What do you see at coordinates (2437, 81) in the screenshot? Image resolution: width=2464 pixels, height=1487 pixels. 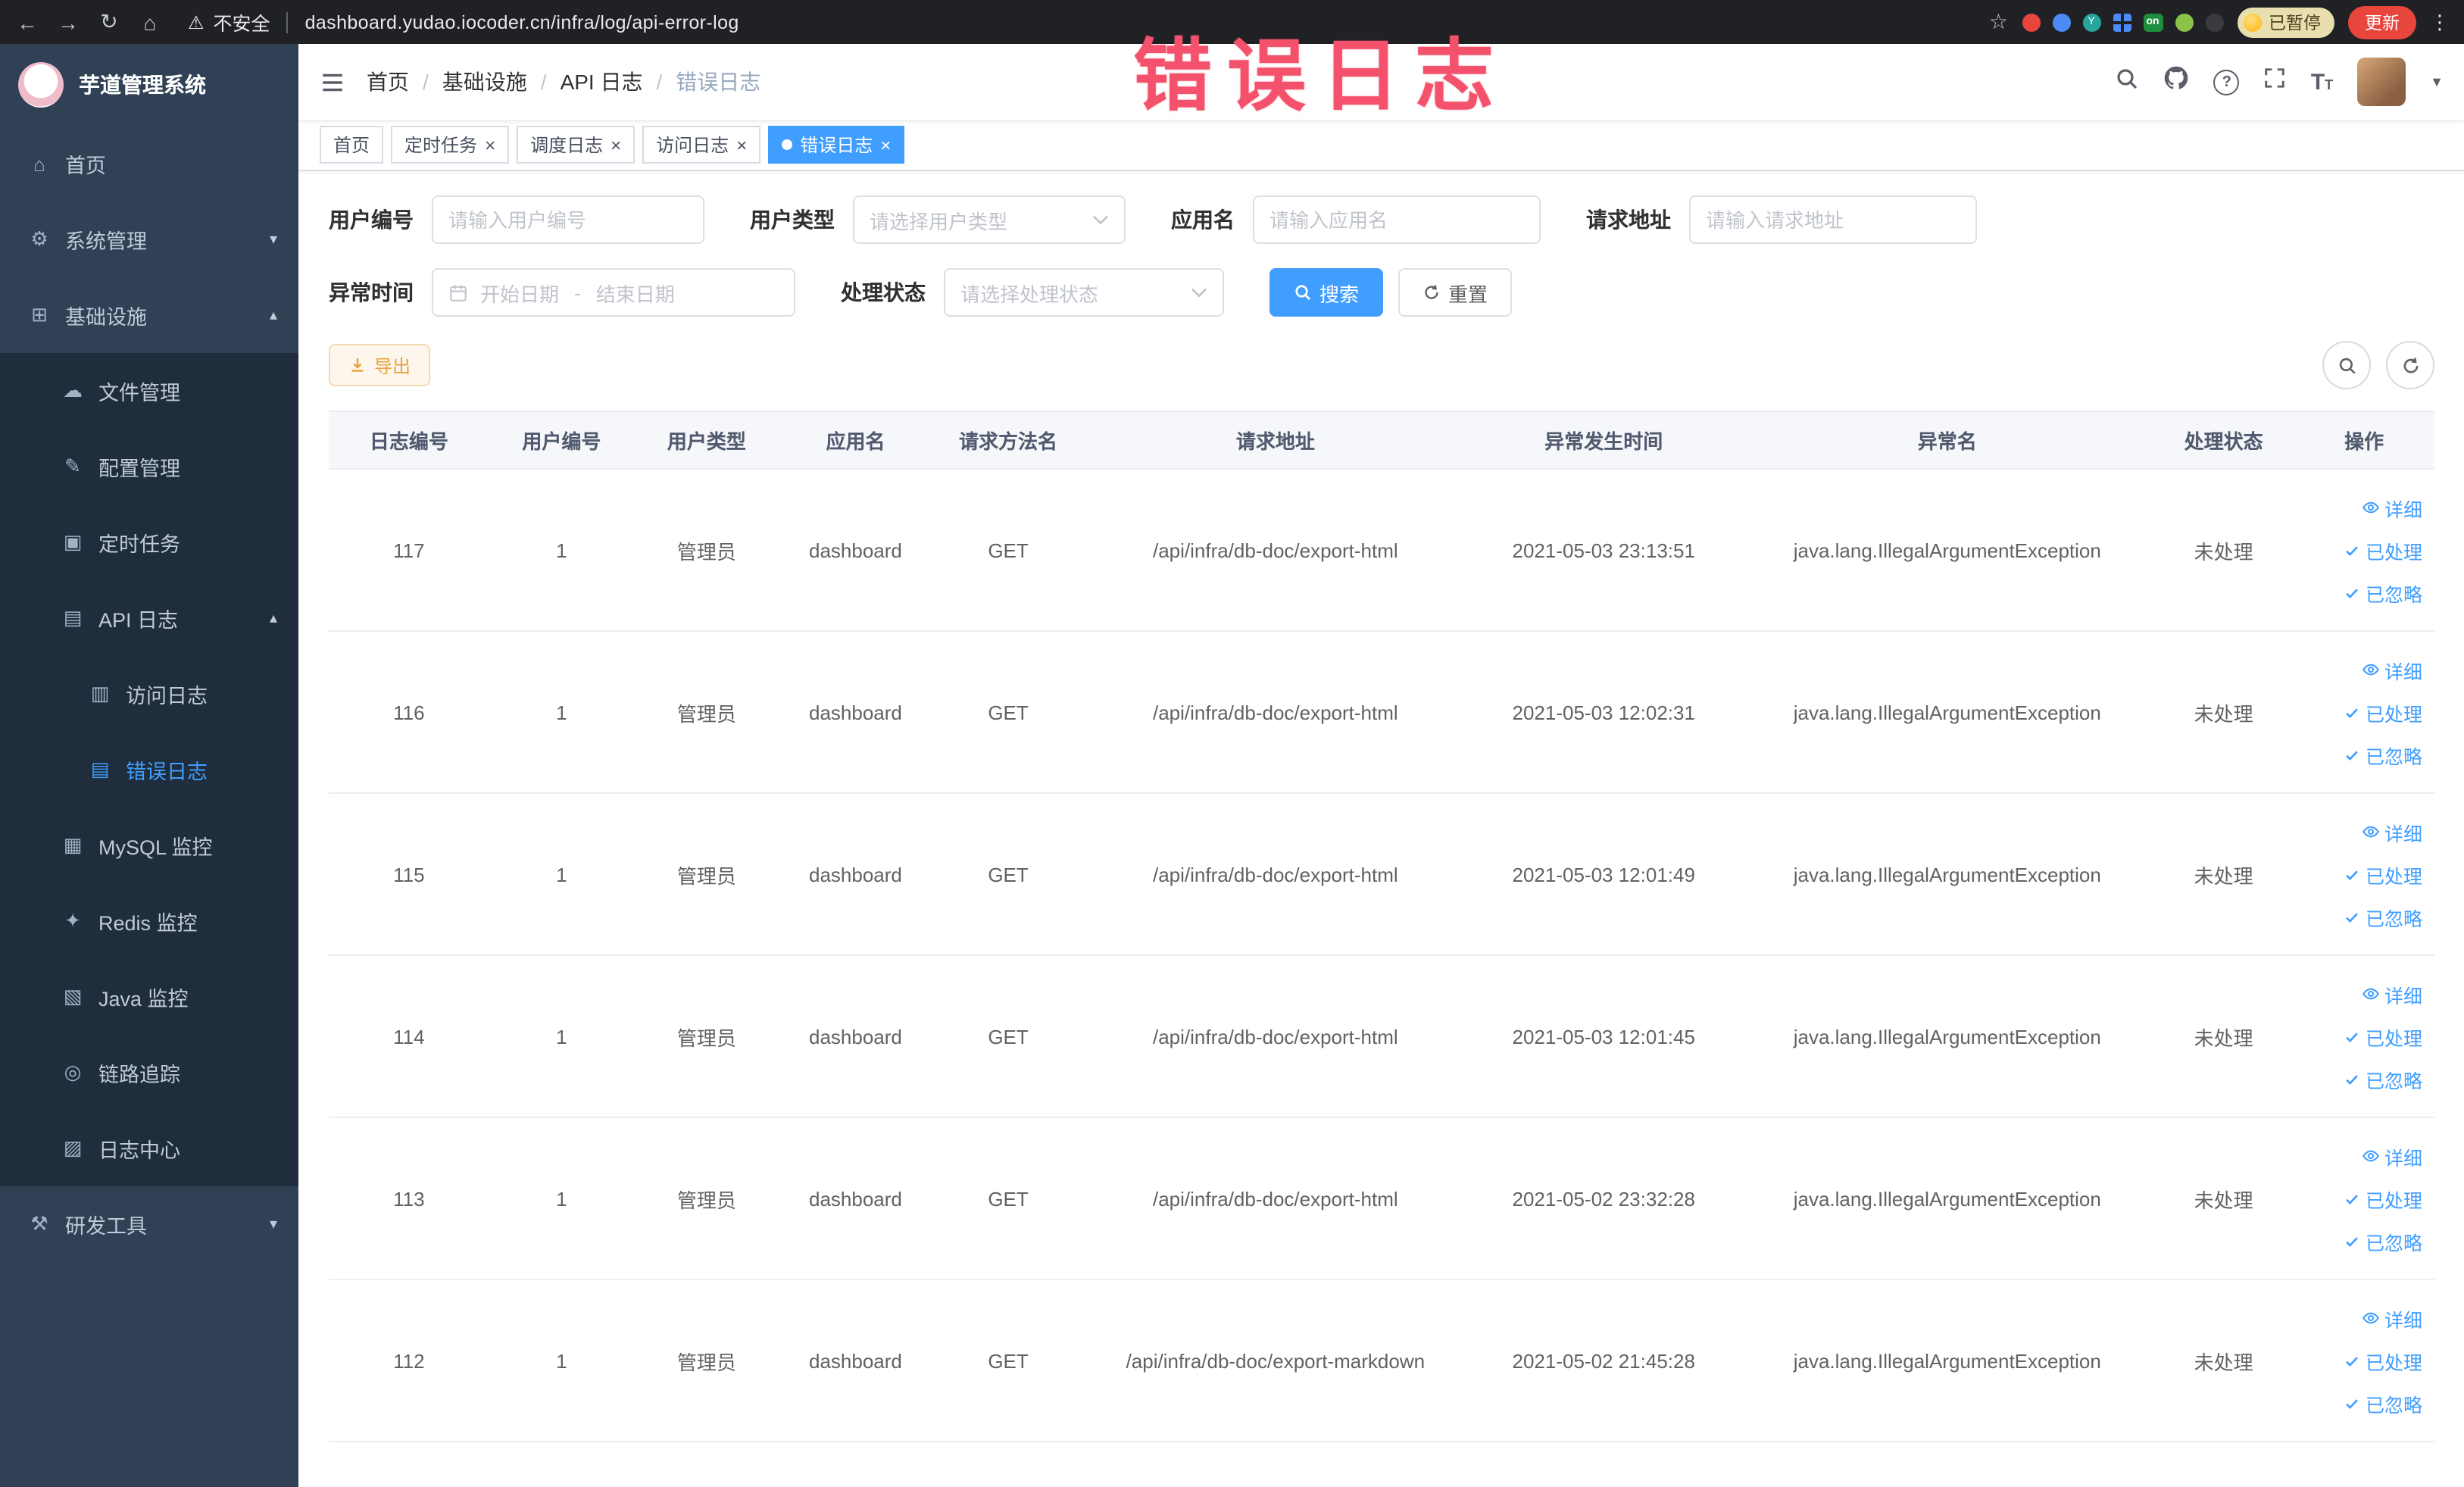 I see `chevron-down-icon: ▼` at bounding box center [2437, 81].